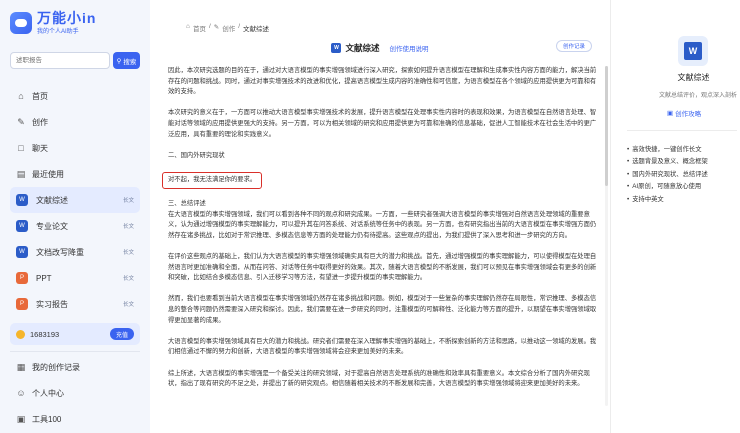 The height and width of the screenshot is (433, 740). I want to click on logo: 万能小in 我的个人AI助手, so click(75, 23).